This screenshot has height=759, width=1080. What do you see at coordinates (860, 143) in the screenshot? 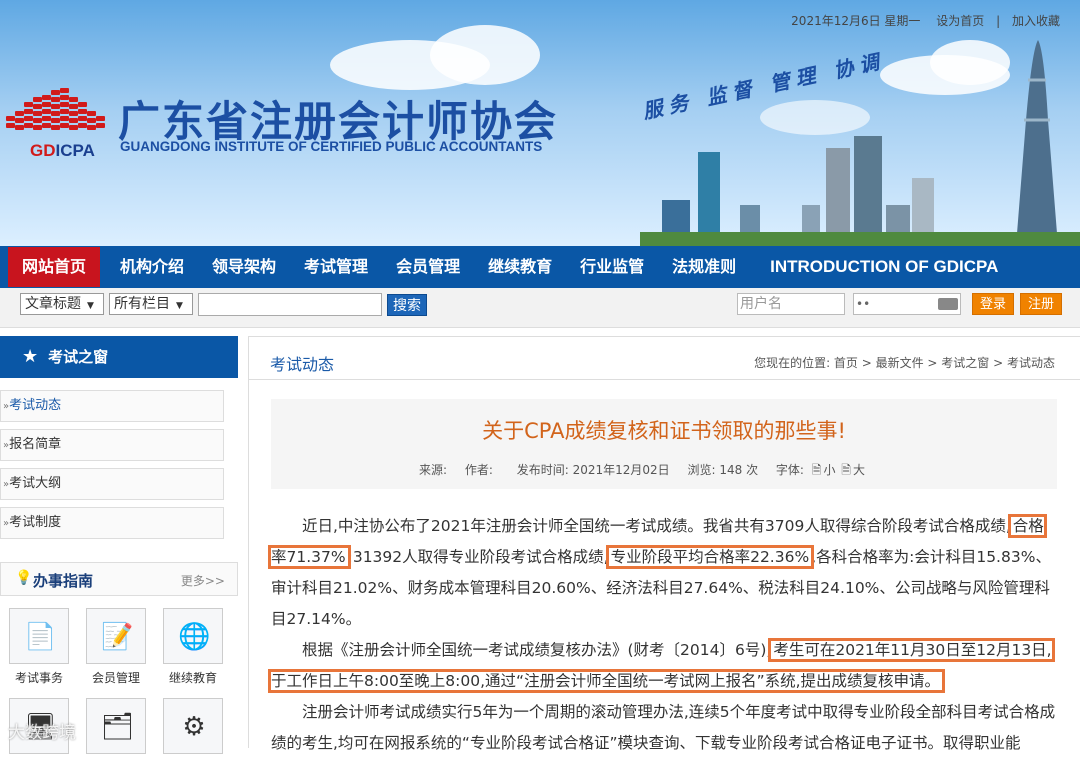
I see `city-skyline-icon` at bounding box center [860, 143].